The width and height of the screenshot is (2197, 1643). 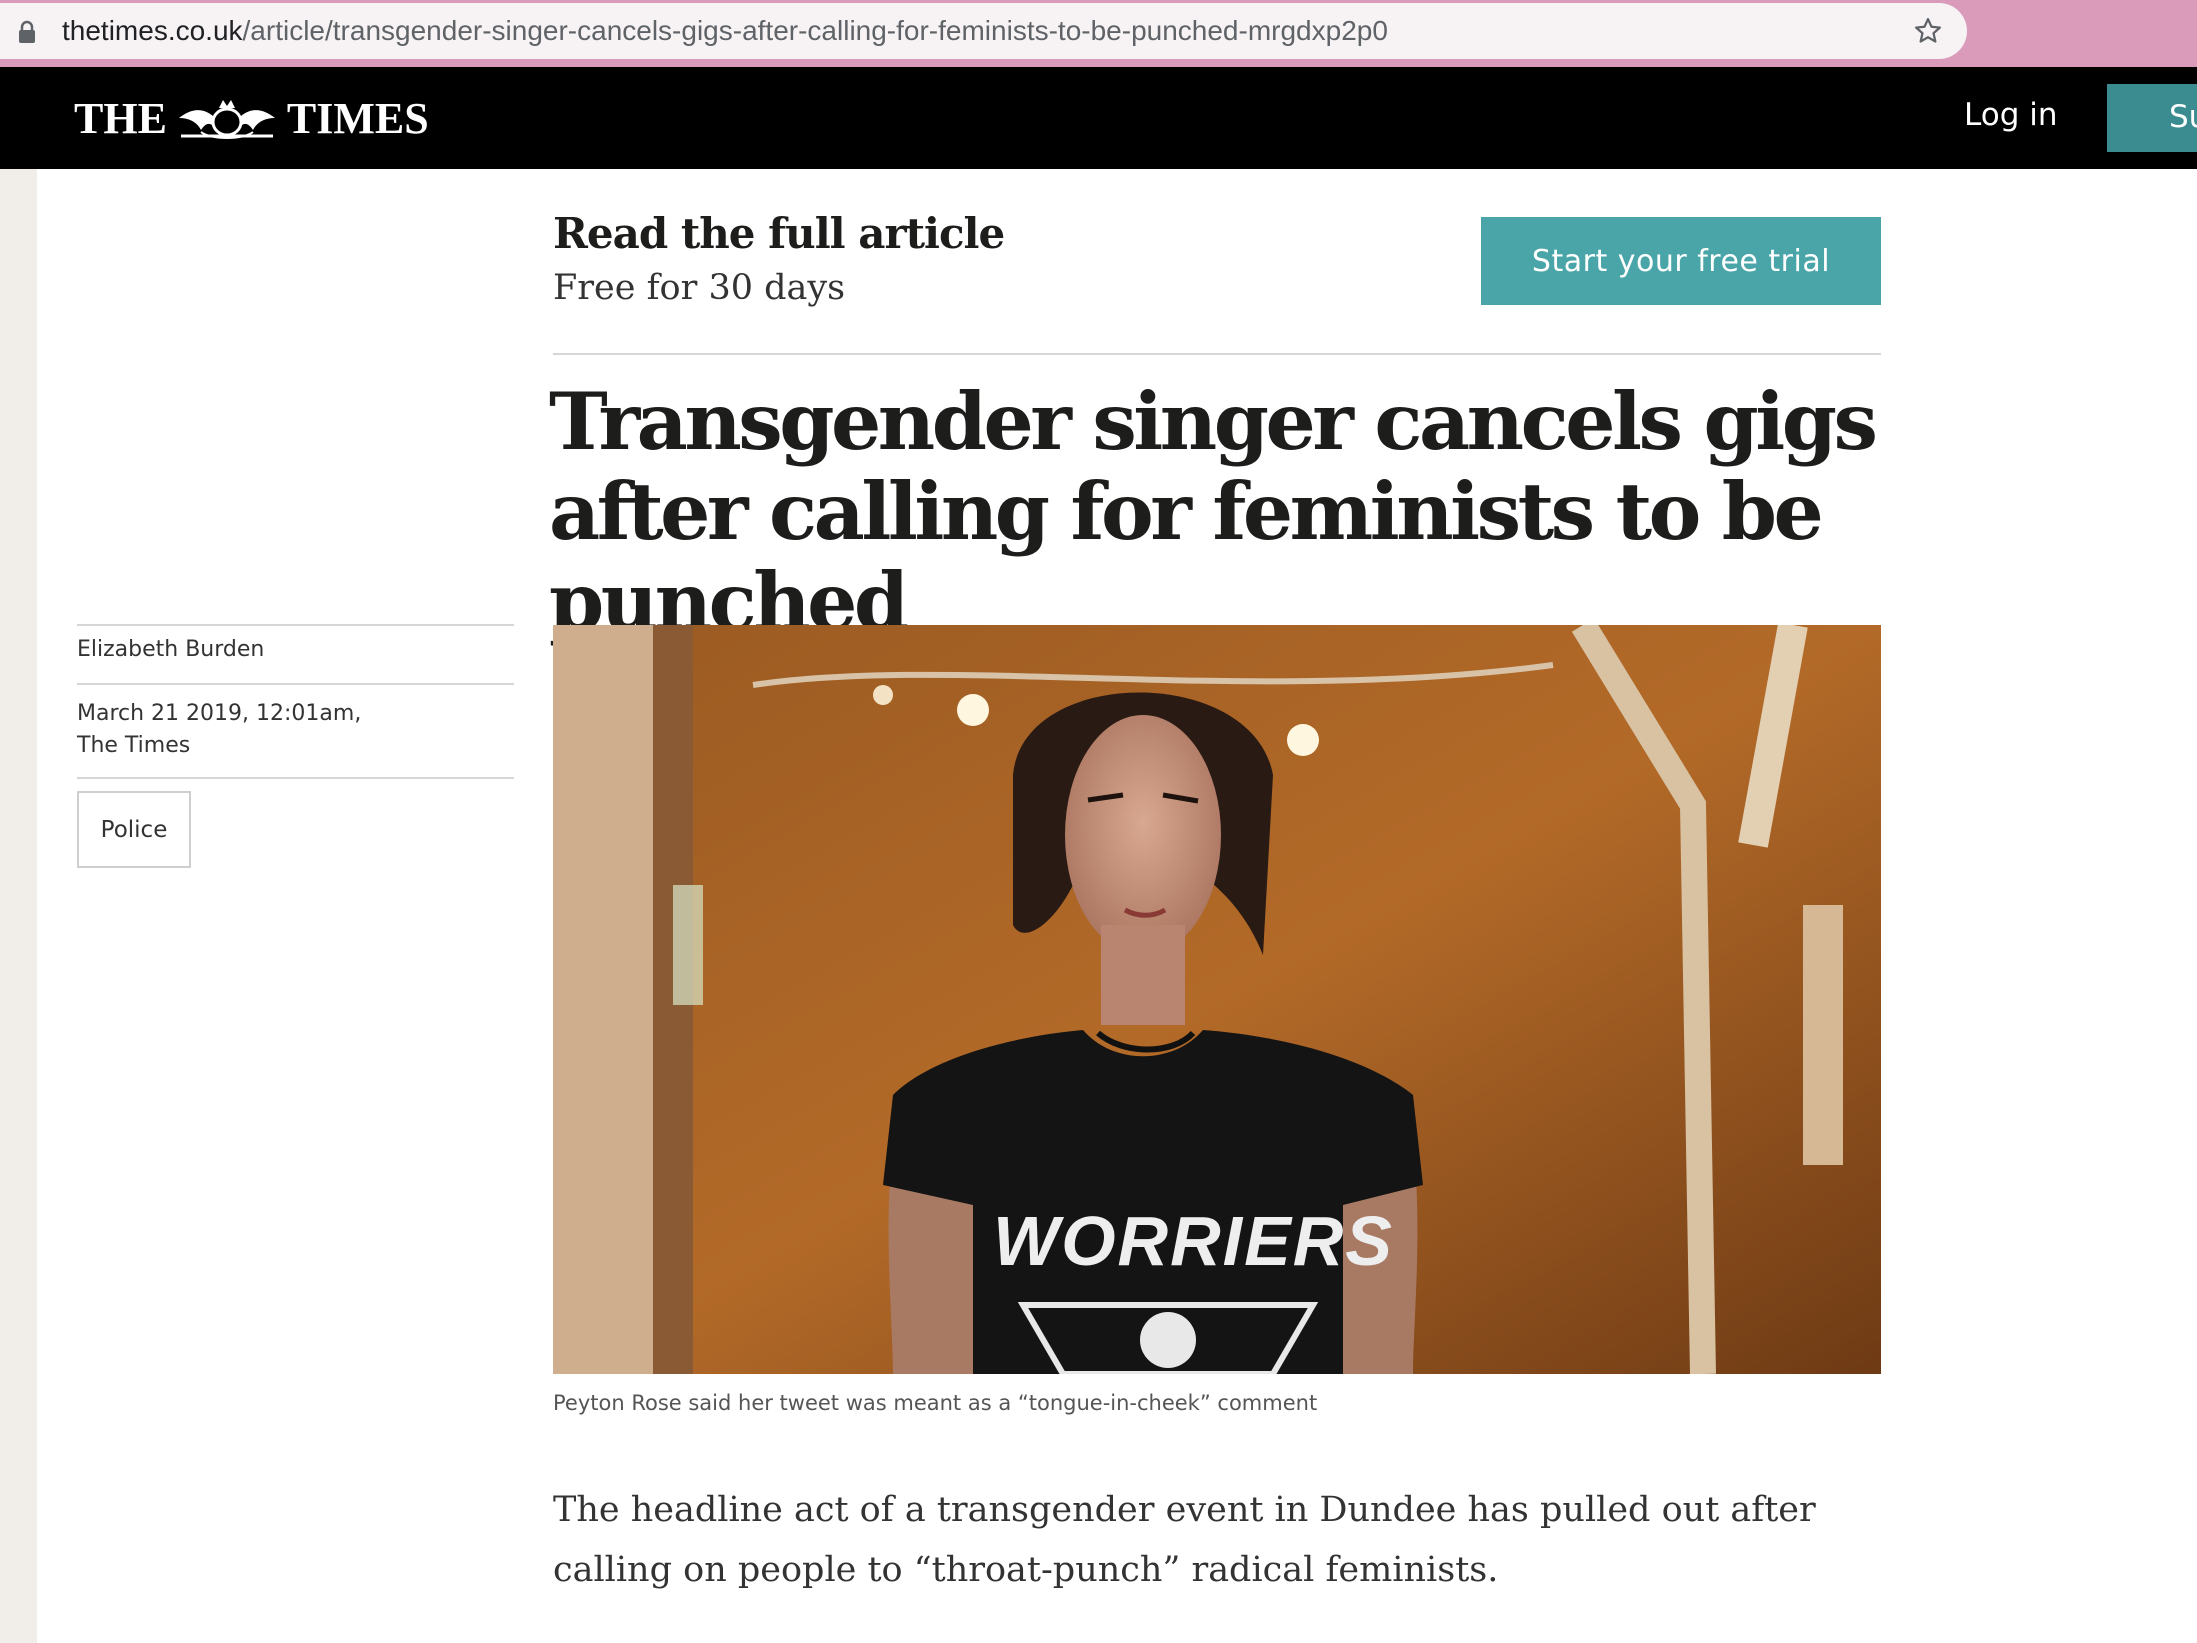 What do you see at coordinates (27, 31) in the screenshot?
I see `lock-icon` at bounding box center [27, 31].